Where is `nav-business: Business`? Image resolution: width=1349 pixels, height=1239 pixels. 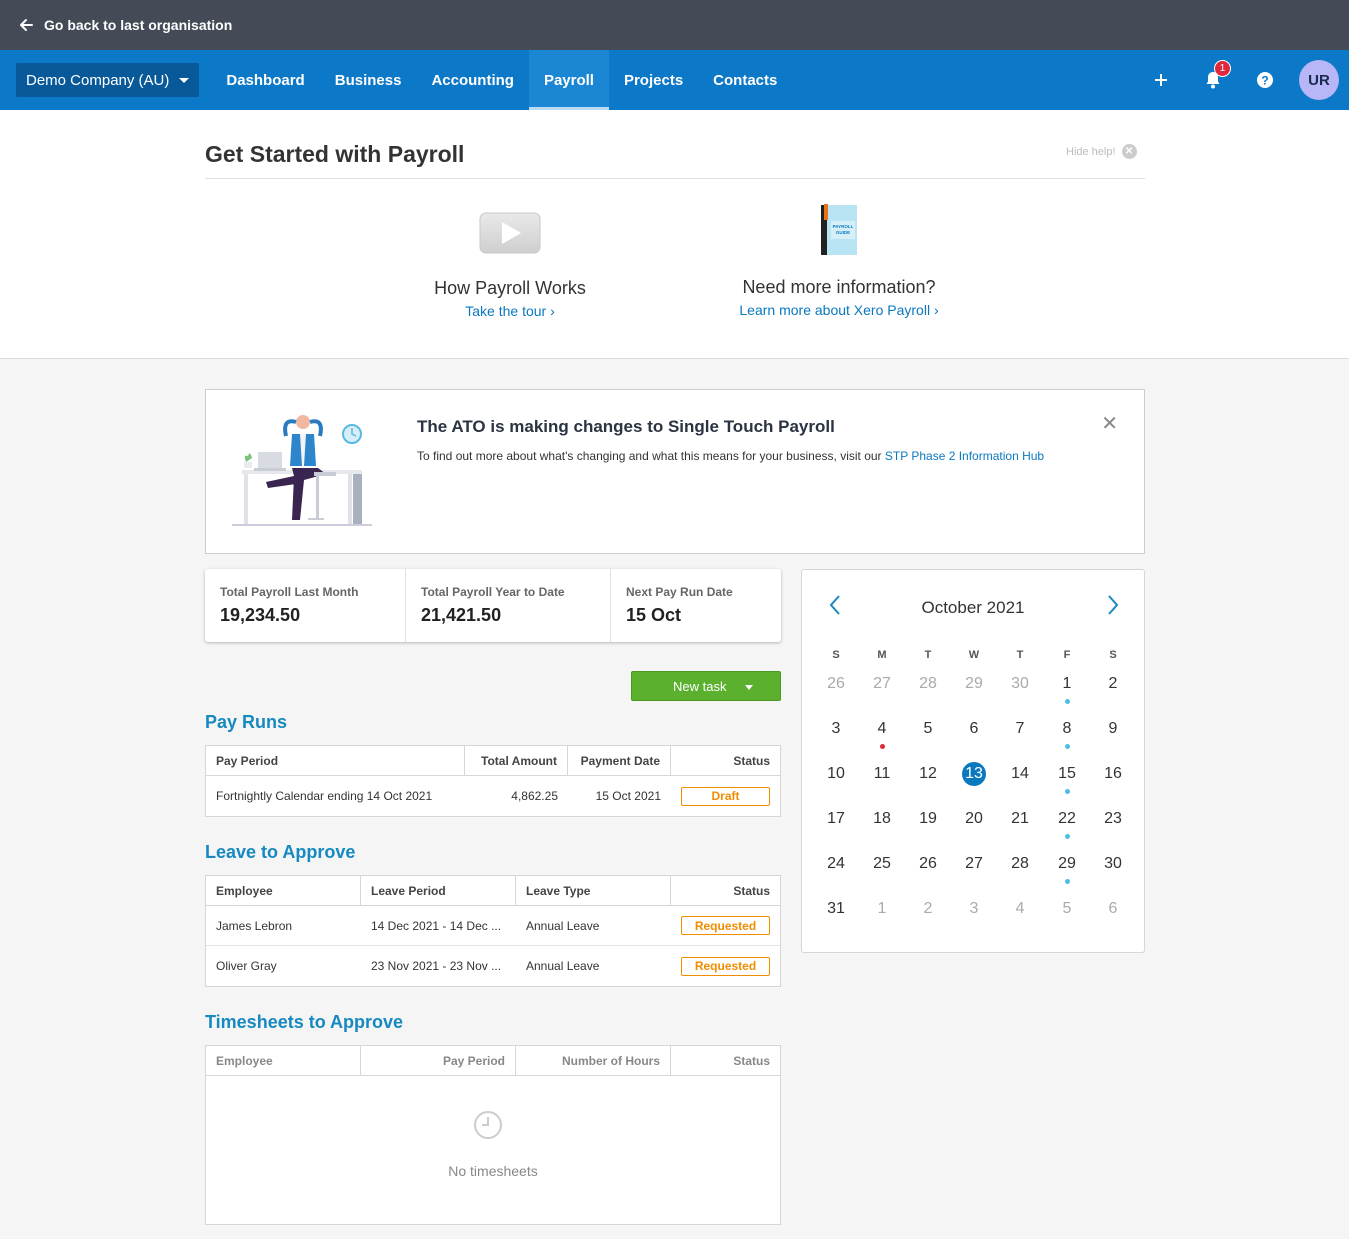 nav-business: Business is located at coordinates (368, 80).